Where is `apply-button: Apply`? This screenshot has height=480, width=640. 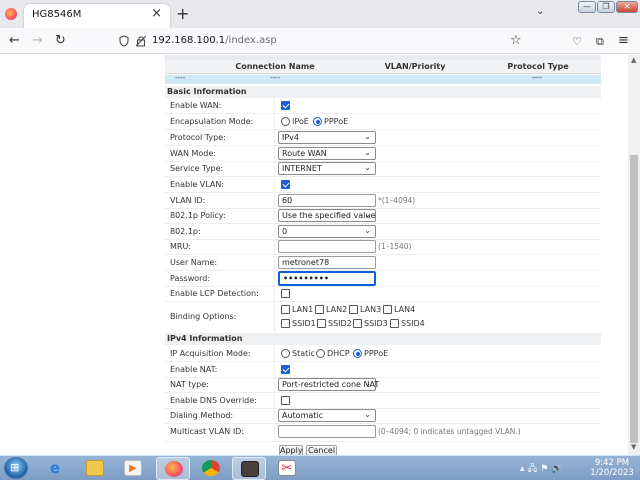
apply-button: Apply is located at coordinates (291, 450).